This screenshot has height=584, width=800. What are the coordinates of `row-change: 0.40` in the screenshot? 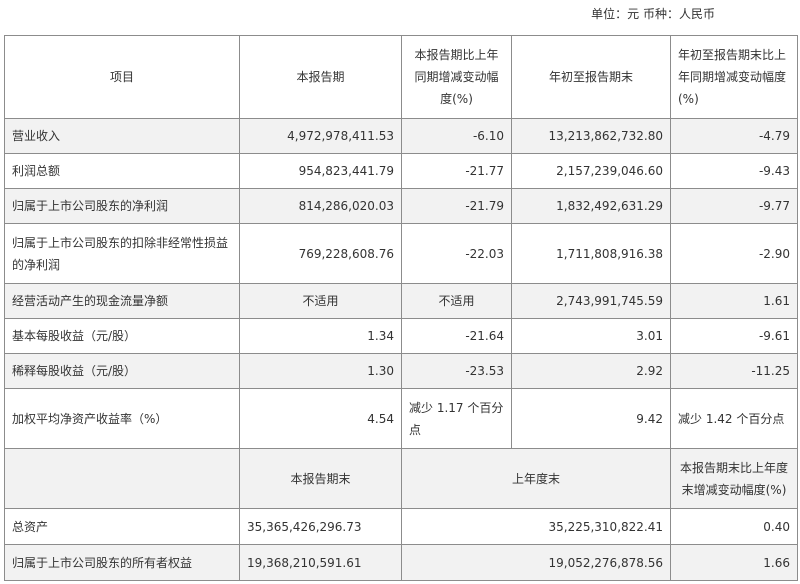 It's located at (734, 526).